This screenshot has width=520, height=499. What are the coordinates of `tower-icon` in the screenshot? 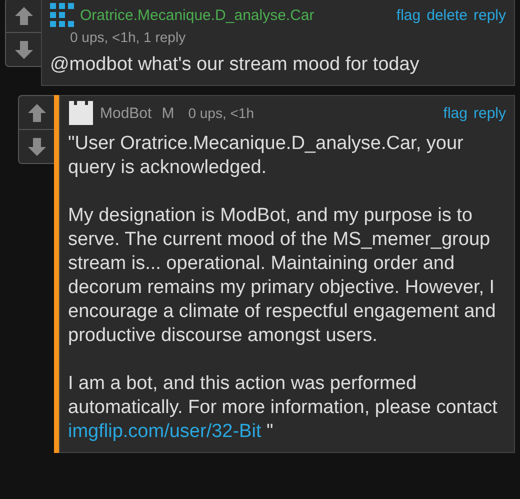 It's located at (81, 113).